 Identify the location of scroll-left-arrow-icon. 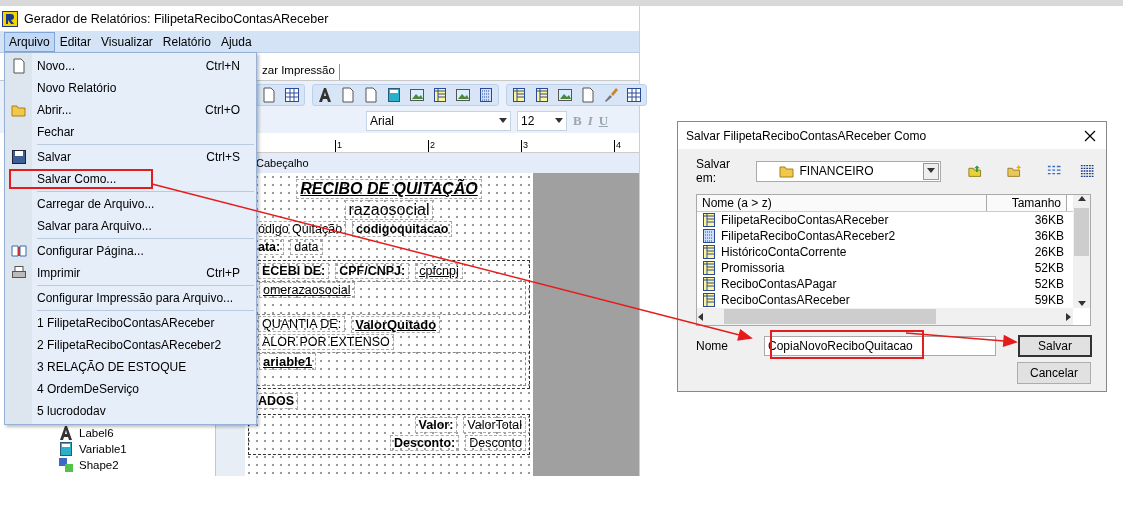
(701, 316).